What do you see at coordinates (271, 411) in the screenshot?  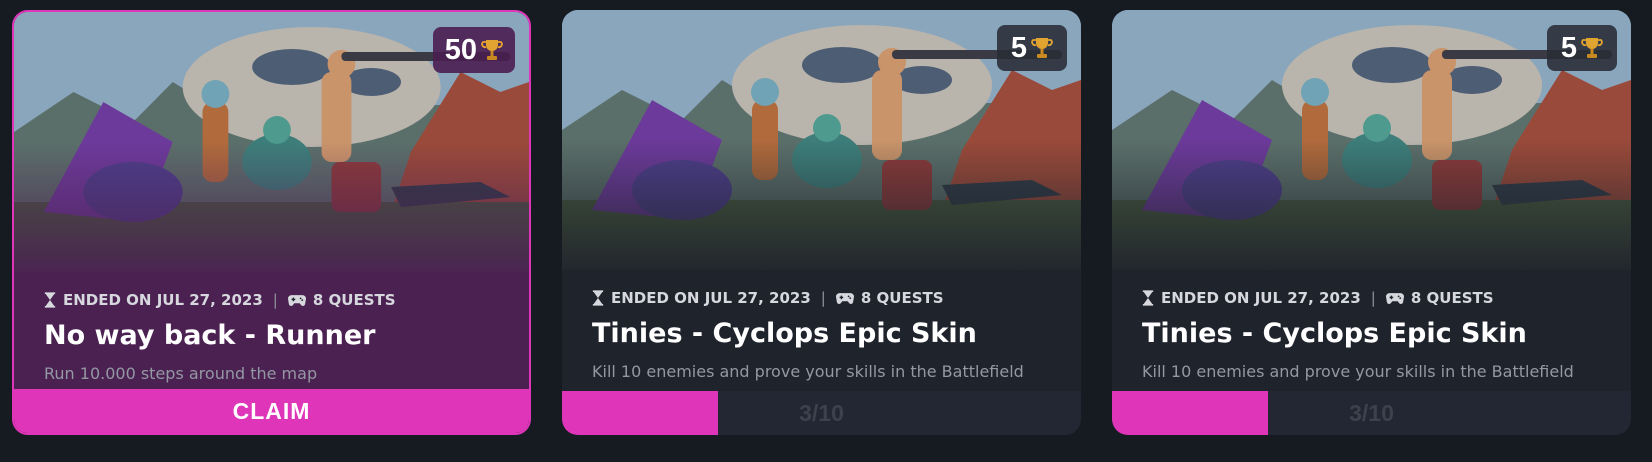 I see `claim-button: CLAIM` at bounding box center [271, 411].